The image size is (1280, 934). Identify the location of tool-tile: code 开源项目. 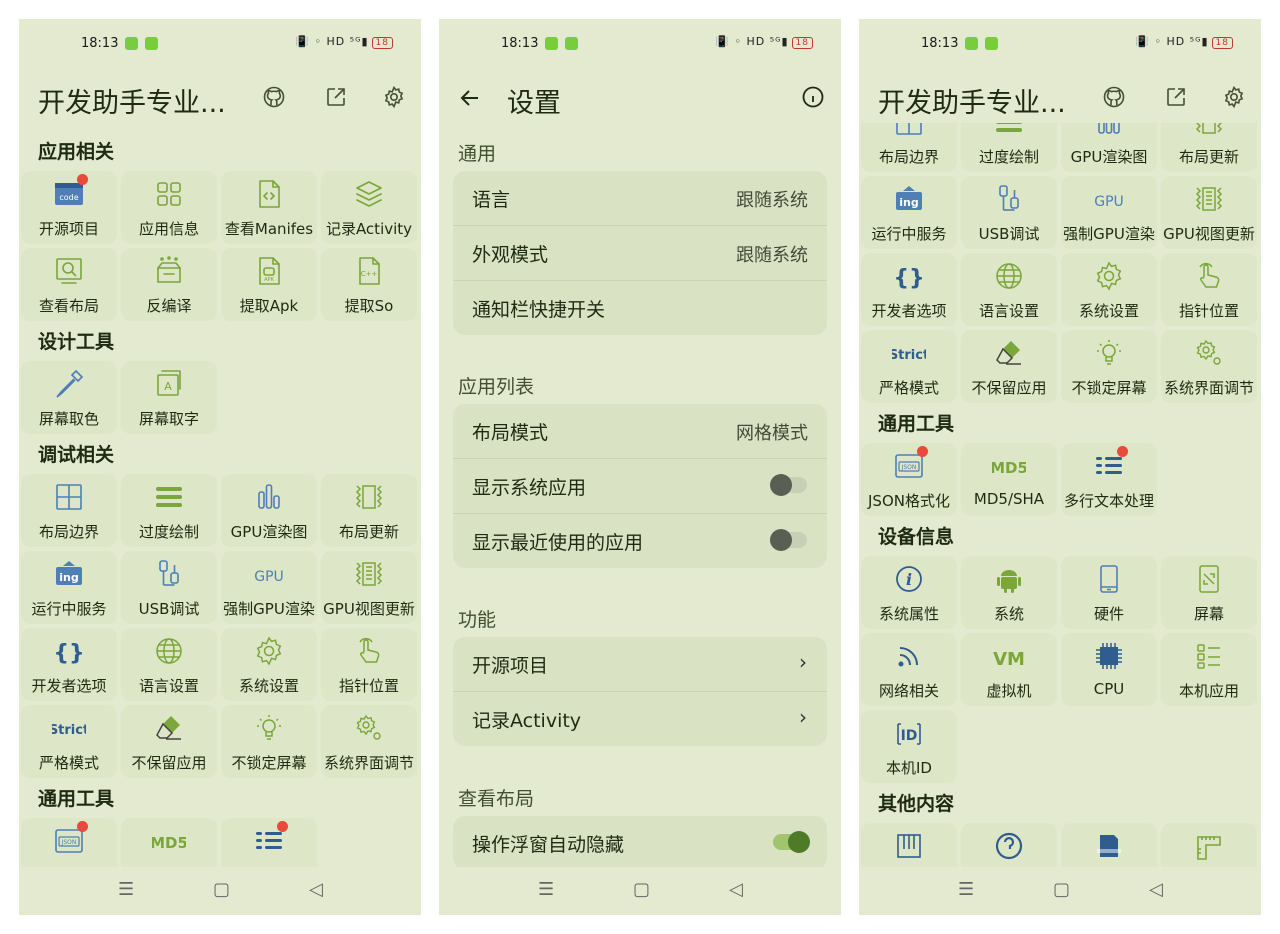
(69, 207).